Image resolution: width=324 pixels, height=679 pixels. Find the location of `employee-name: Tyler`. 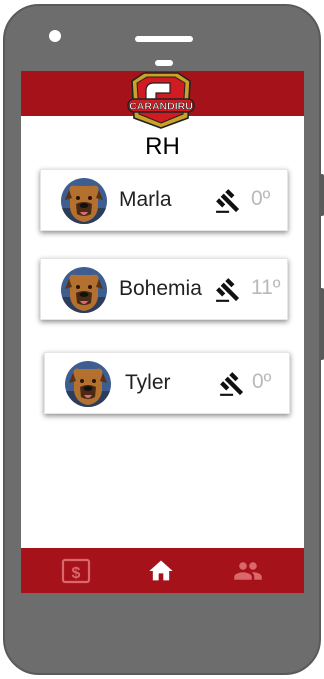

employee-name: Tyler is located at coordinates (148, 382).